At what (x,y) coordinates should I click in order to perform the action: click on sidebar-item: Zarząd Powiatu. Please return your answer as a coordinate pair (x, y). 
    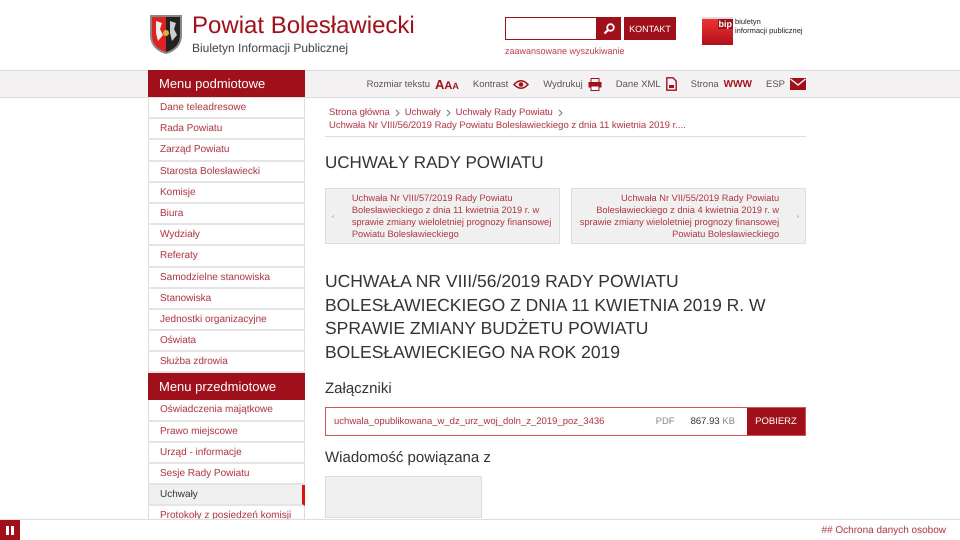
    Looking at the image, I should click on (226, 151).